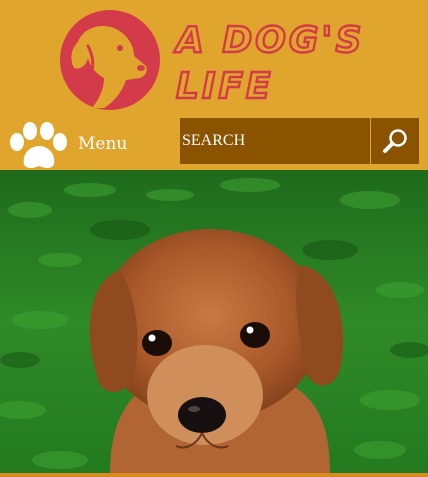  Describe the element at coordinates (214, 475) in the screenshot. I see `bottom-divider` at that location.